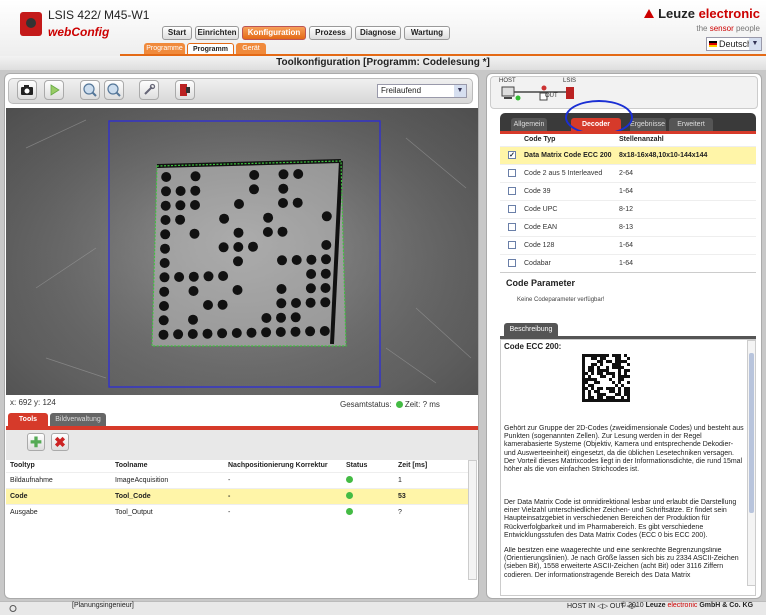 The image size is (766, 615). Describe the element at coordinates (58, 466) in the screenshot. I see `col-tooltyp: Tooltyp` at that location.